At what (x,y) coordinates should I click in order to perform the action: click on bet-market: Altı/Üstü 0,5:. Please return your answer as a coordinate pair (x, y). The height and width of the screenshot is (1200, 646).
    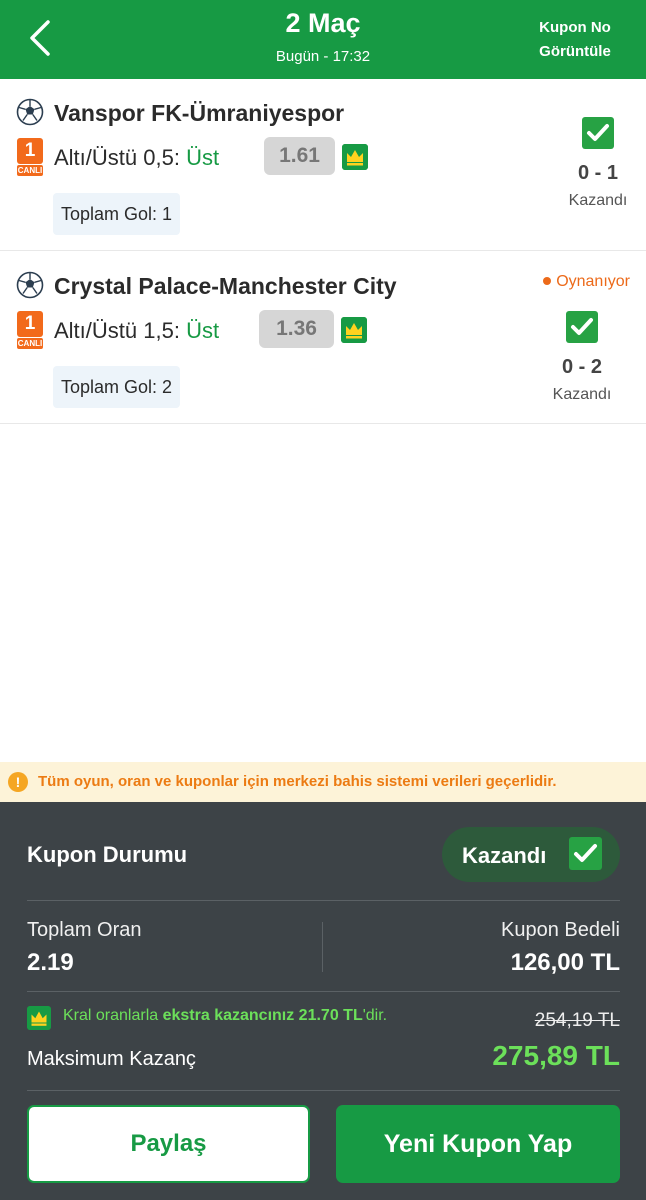
    Looking at the image, I should click on (117, 157).